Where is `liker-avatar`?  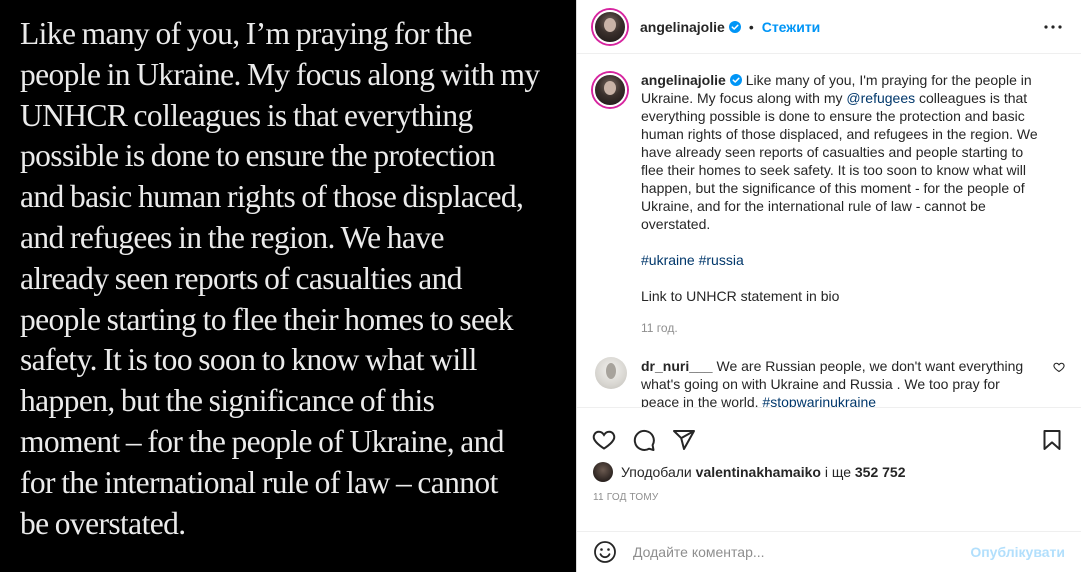
liker-avatar is located at coordinates (603, 472).